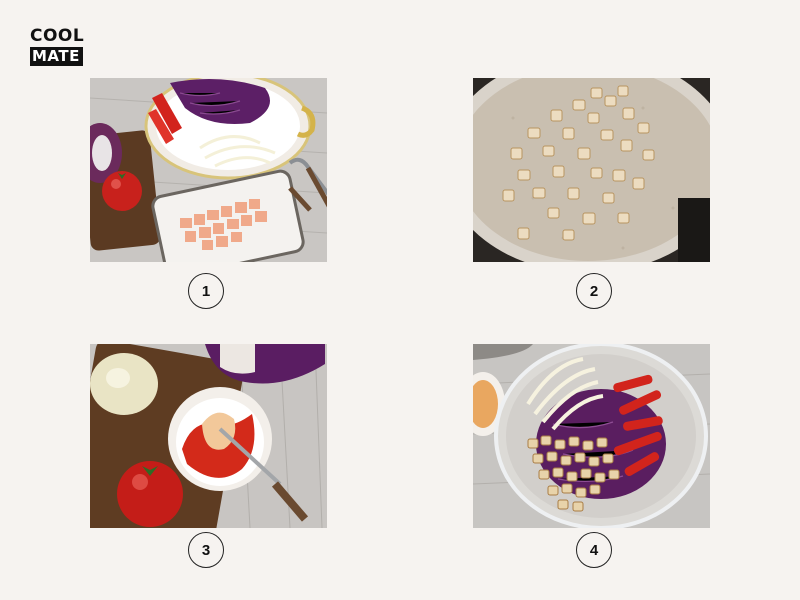 This screenshot has height=600, width=800. What do you see at coordinates (591, 436) in the screenshot?
I see `step-4-photo` at bounding box center [591, 436].